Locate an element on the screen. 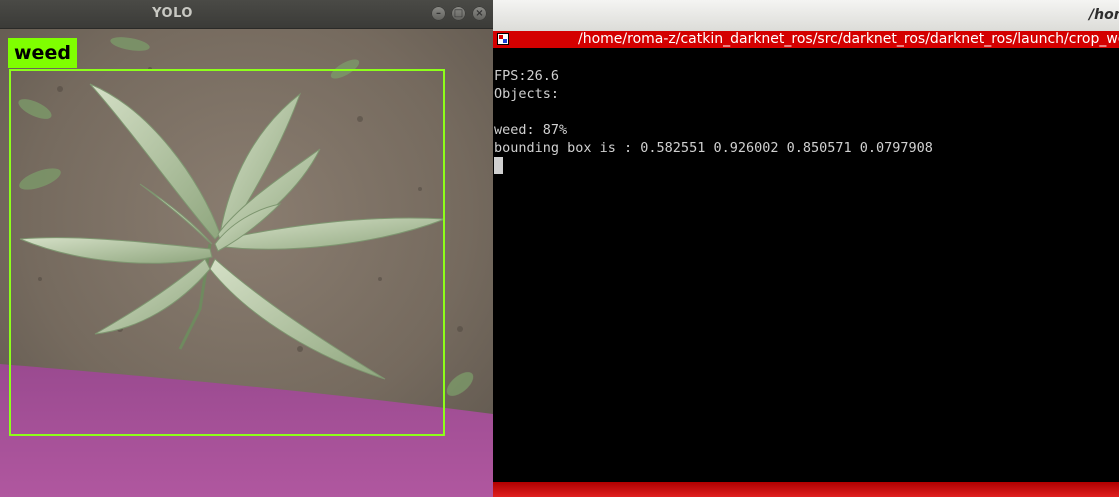 Image resolution: width=1119 pixels, height=497 pixels. detection-label: weed is located at coordinates (42, 53).